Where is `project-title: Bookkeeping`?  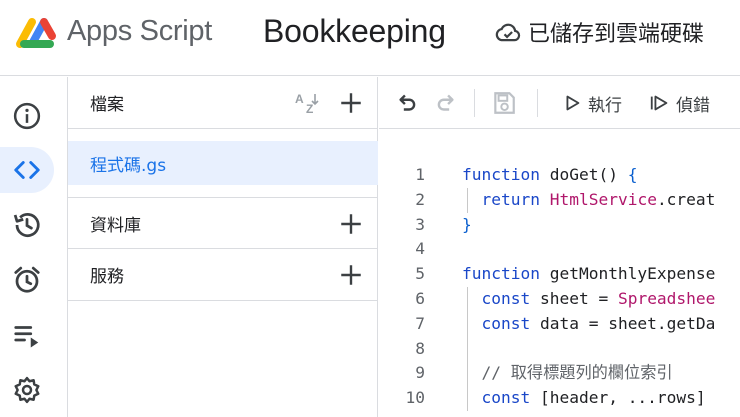 project-title: Bookkeeping is located at coordinates (354, 31).